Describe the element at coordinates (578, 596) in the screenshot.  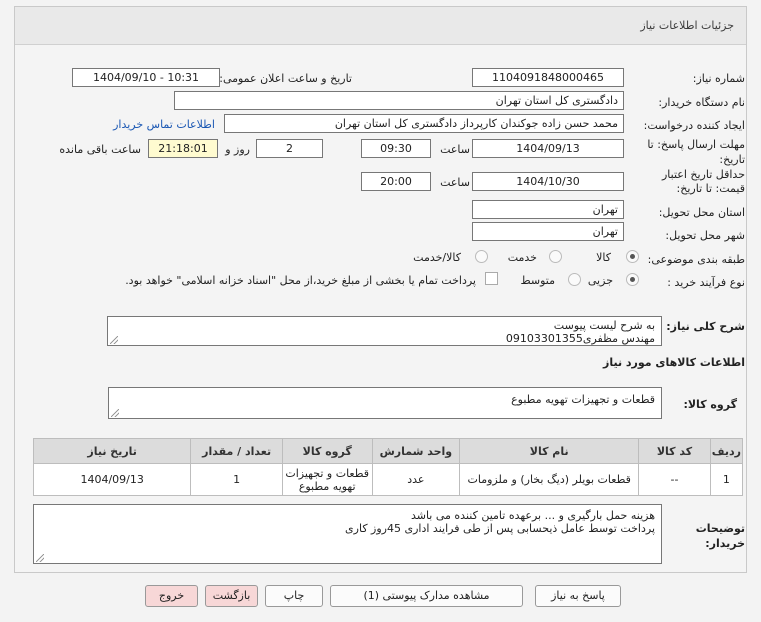
I see `reply-button: پاسخ به نیاز` at that location.